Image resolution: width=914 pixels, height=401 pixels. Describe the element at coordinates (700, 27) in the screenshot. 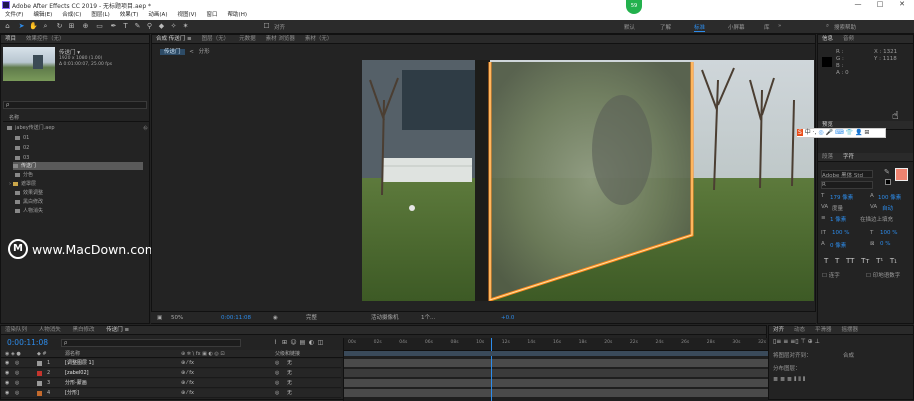

I see `workspace-standard: 标准` at that location.